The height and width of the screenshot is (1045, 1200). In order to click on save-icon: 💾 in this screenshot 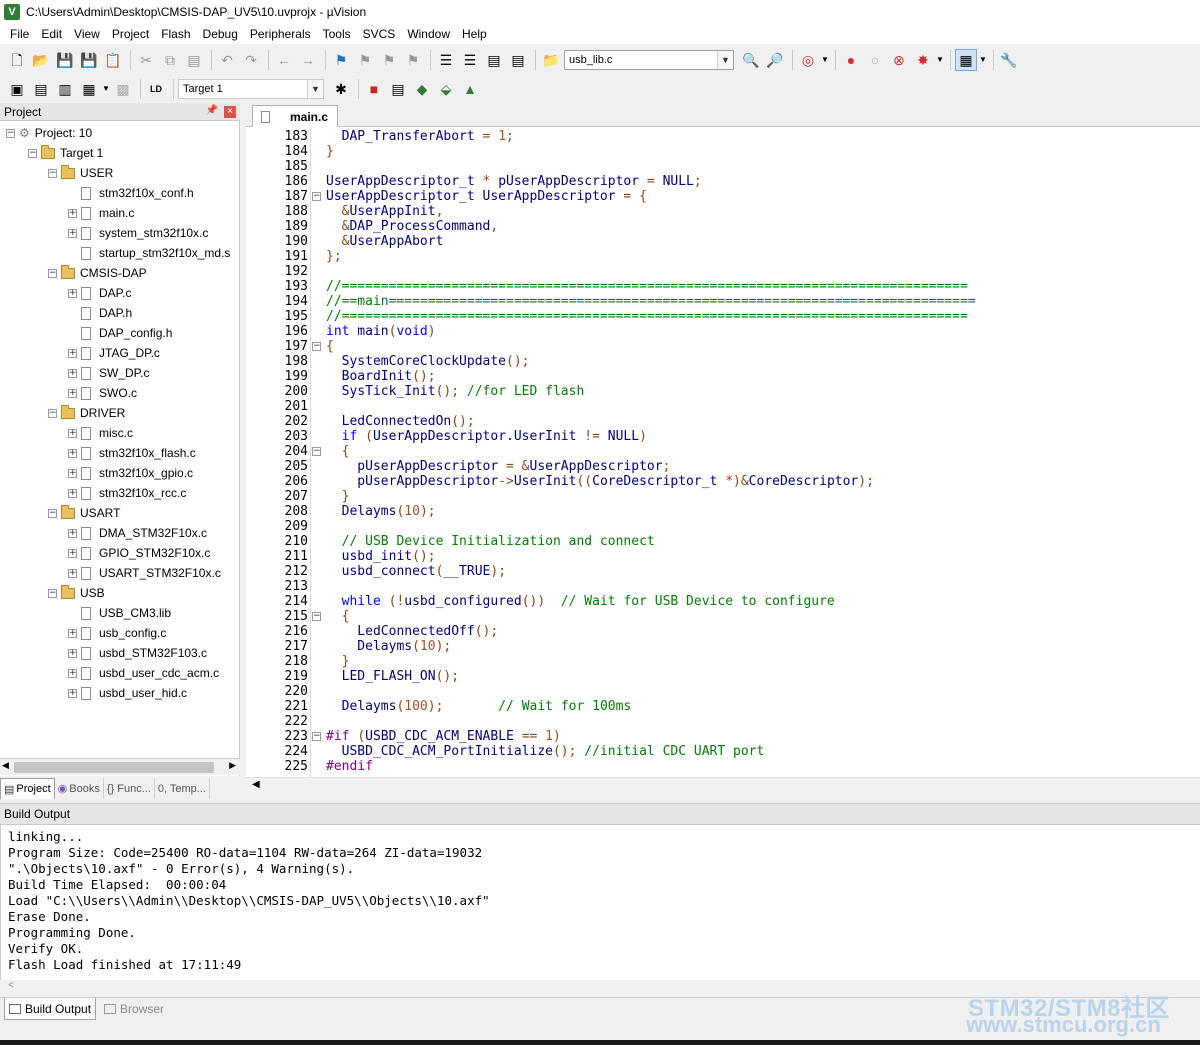, I will do `click(65, 60)`.